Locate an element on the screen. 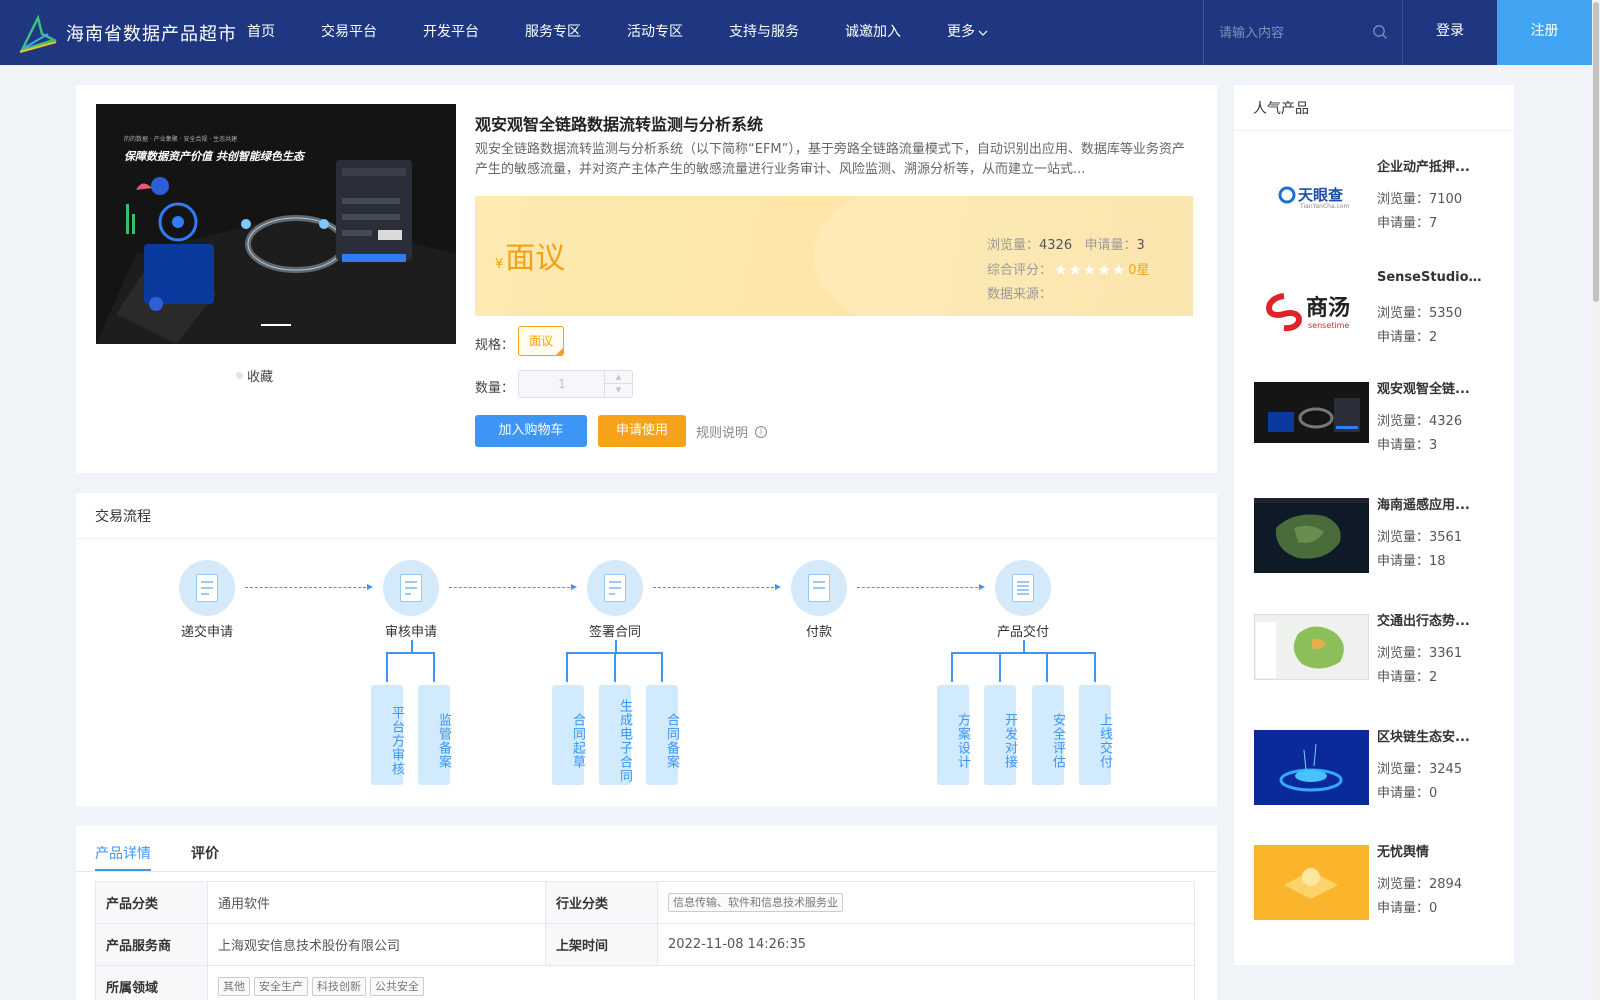  quantity-decrease-icon: ▼ is located at coordinates (618, 390).